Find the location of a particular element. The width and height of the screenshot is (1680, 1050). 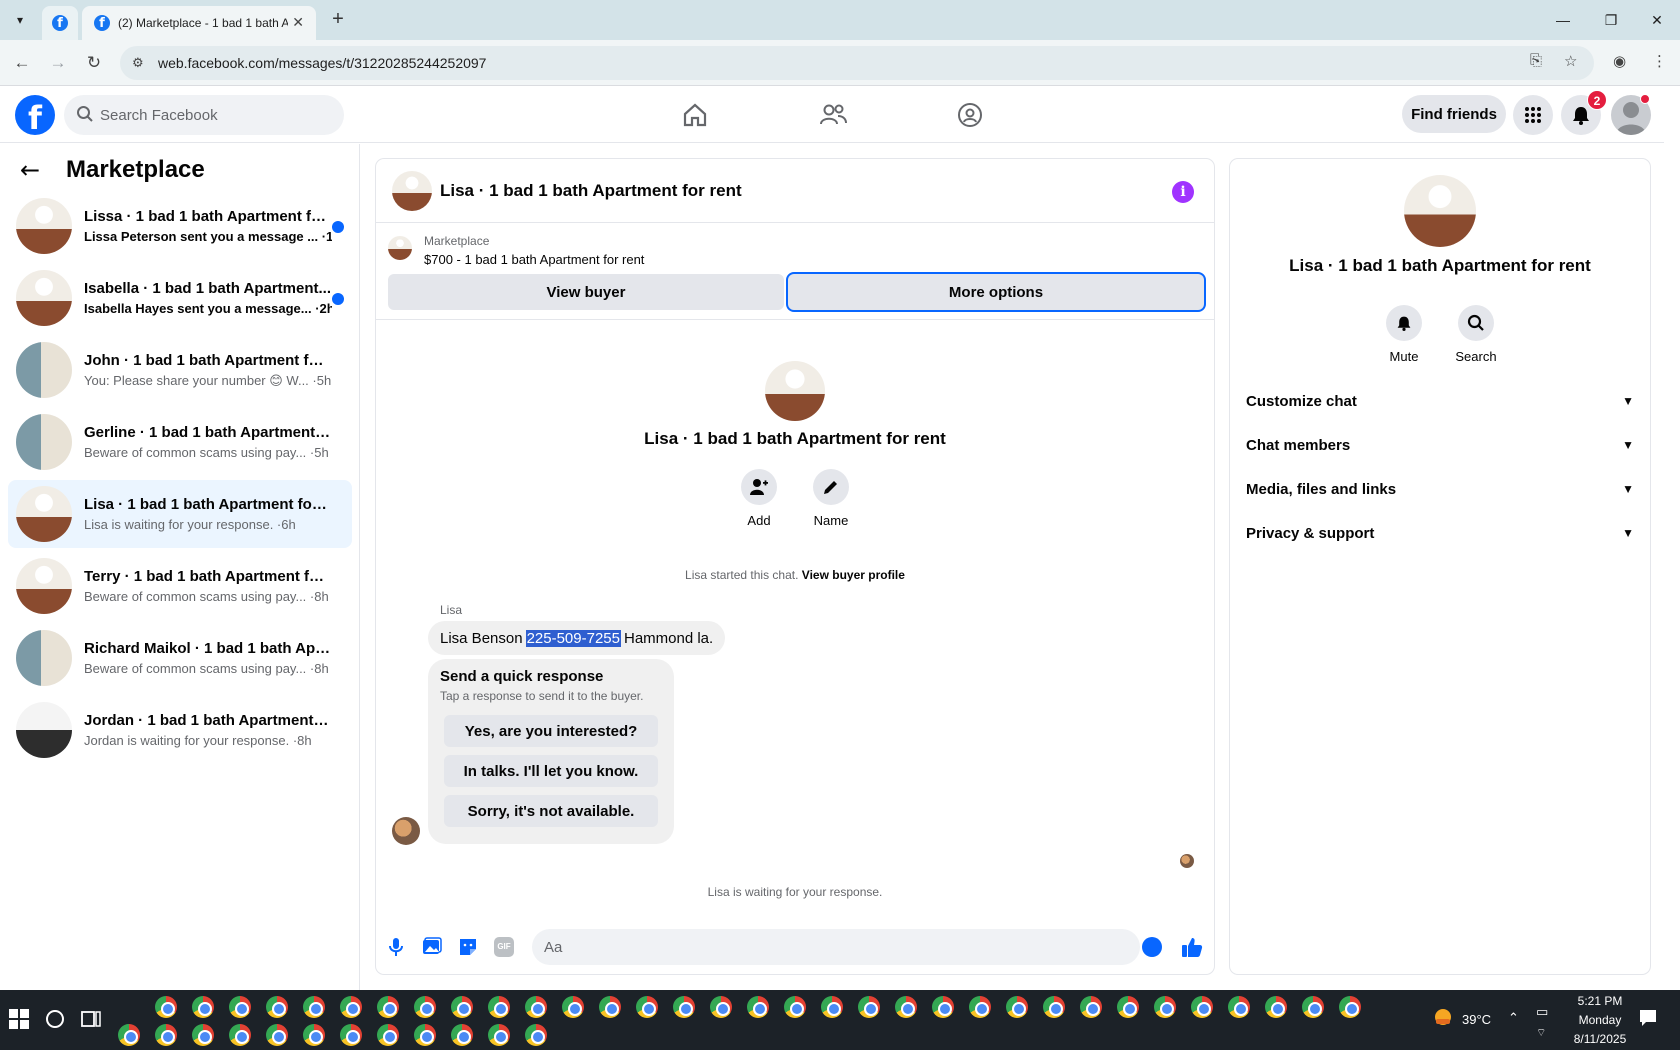

gif-button: GIF is located at coordinates (504, 947).